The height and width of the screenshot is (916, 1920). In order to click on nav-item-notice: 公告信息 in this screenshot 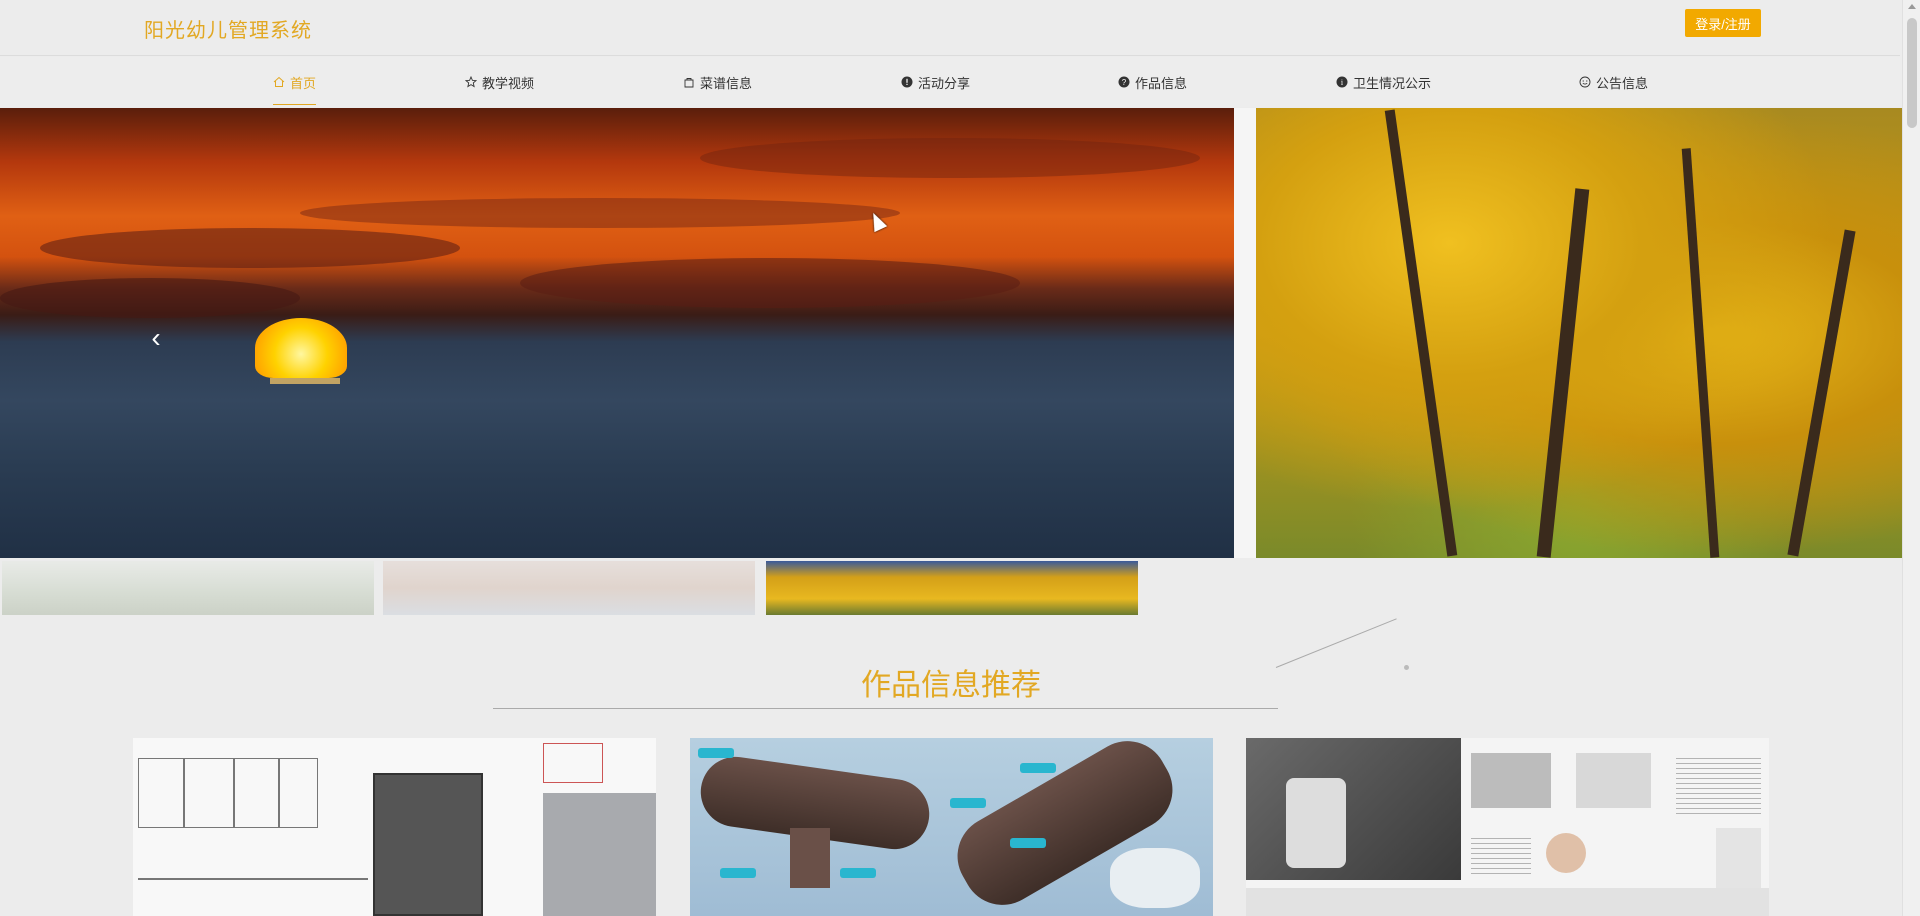, I will do `click(1613, 82)`.